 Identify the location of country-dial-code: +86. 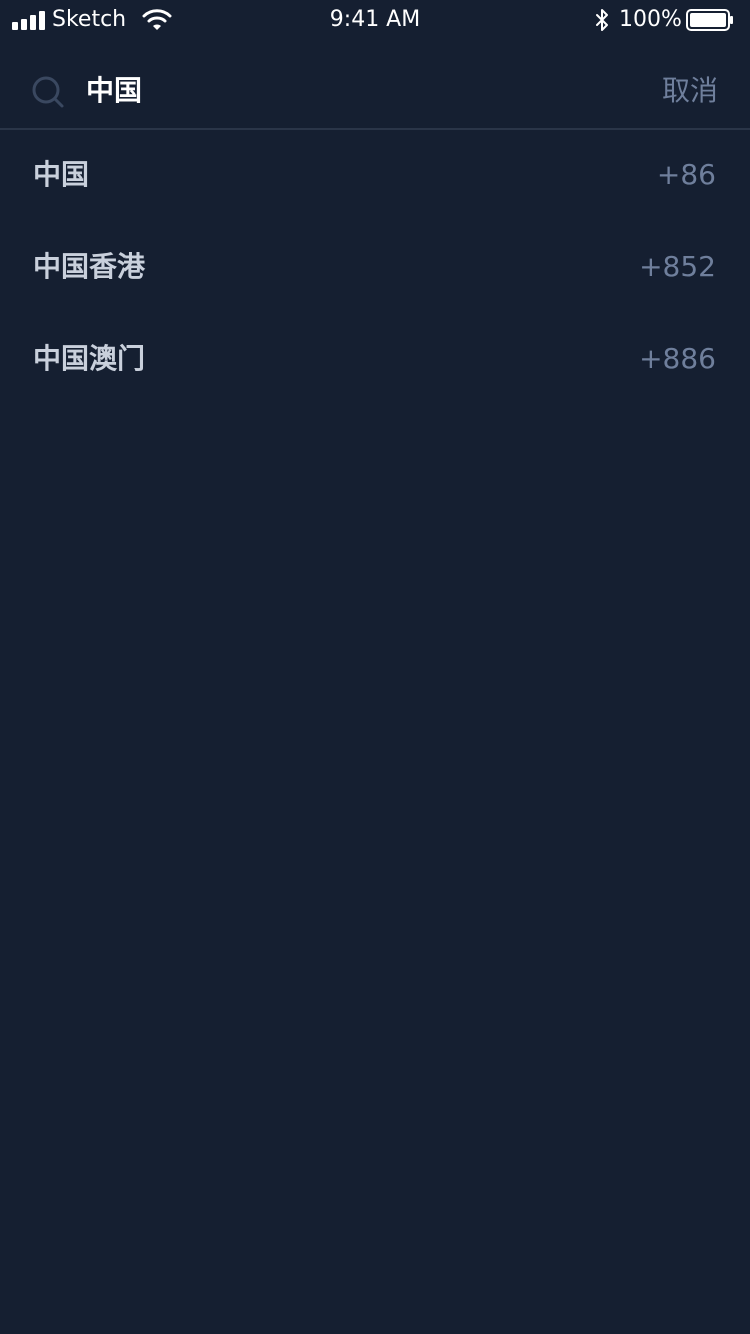
(686, 174).